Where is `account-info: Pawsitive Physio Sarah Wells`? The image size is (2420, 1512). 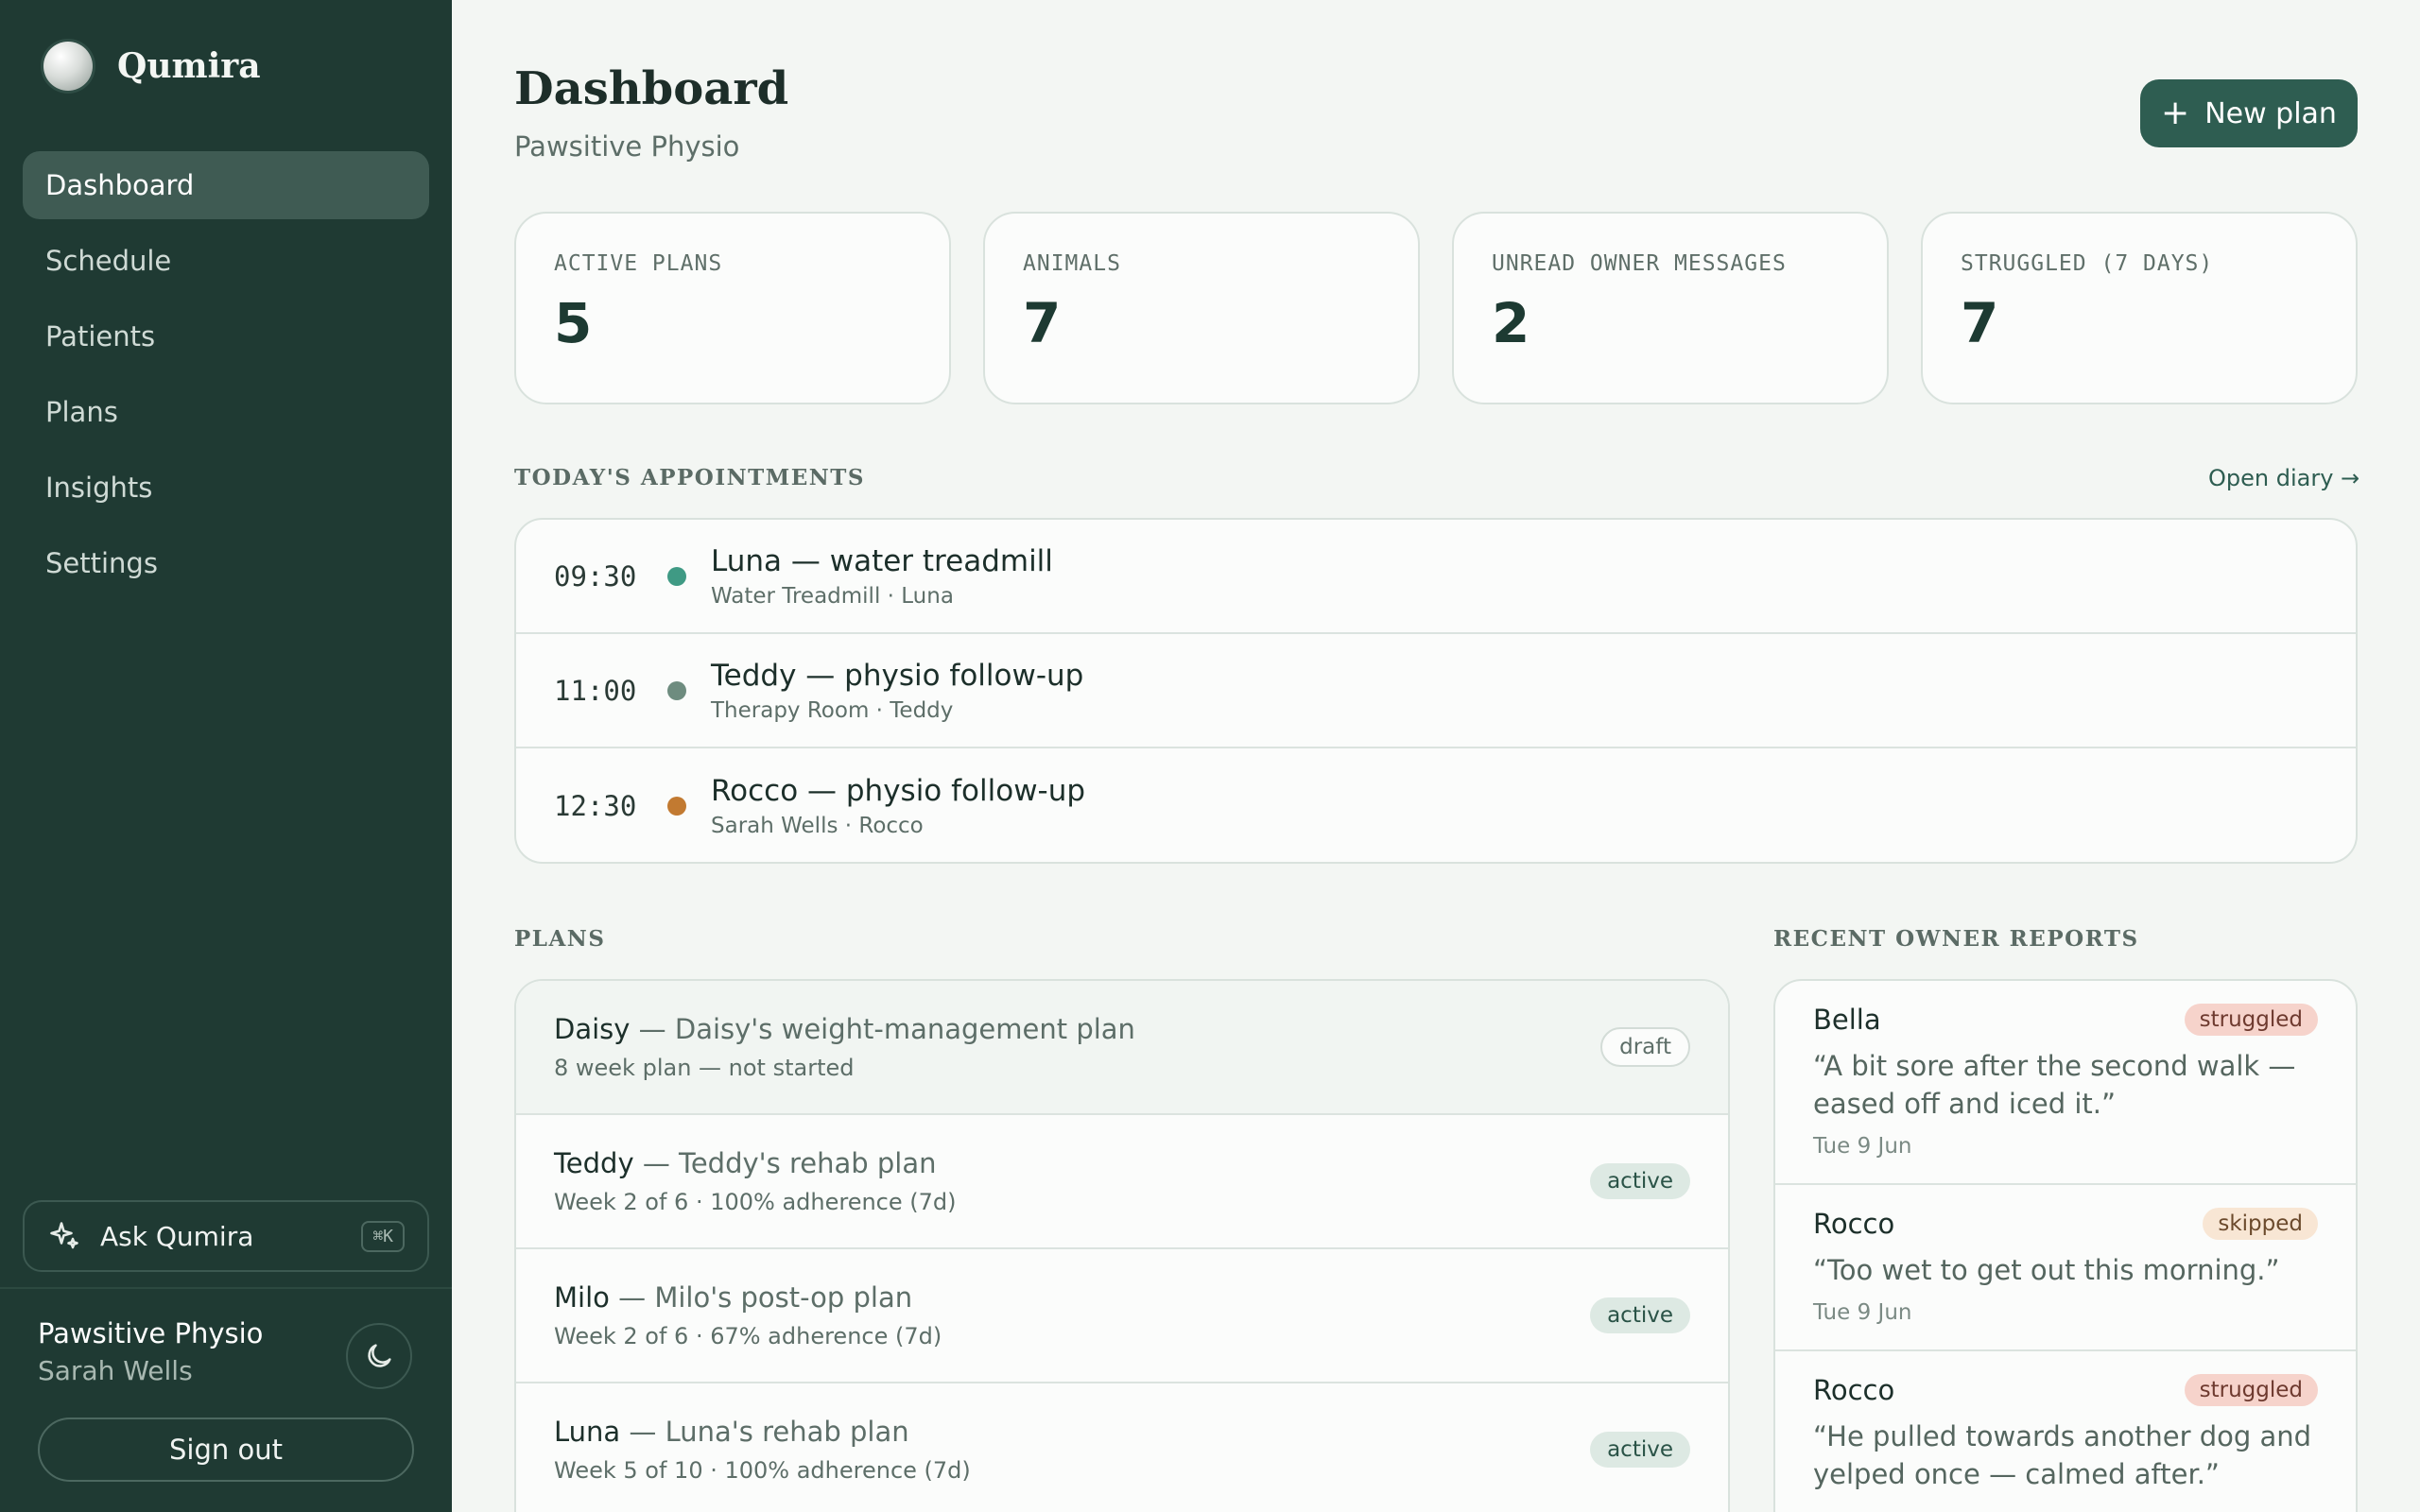 account-info: Pawsitive Physio Sarah Wells is located at coordinates (150, 1351).